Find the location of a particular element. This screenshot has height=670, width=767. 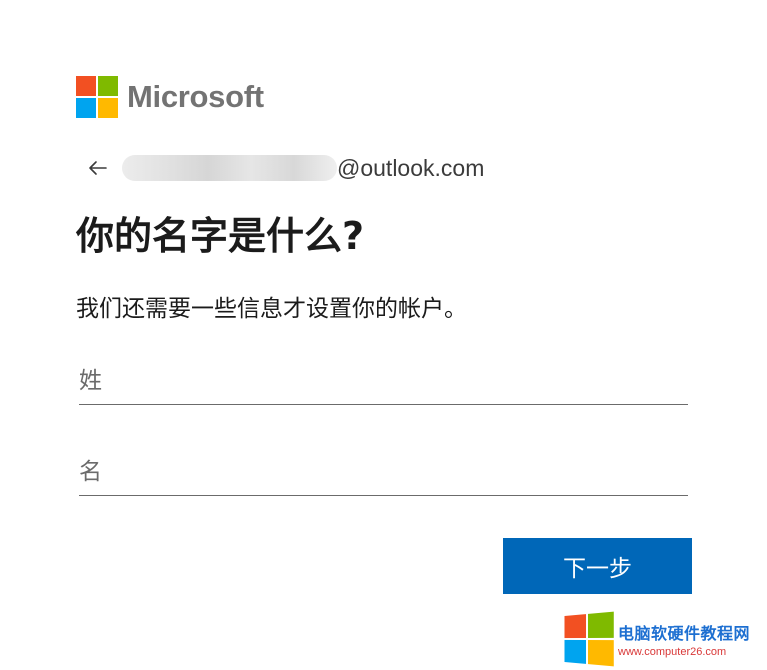

flag-square-blue is located at coordinates (575, 651).